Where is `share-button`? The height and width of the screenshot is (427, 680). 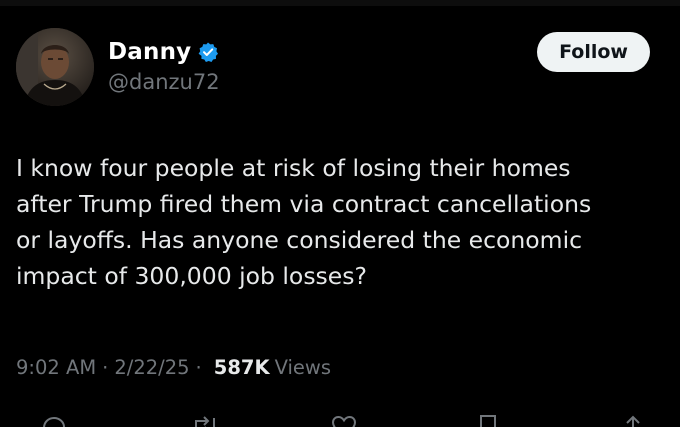 share-button is located at coordinates (636, 420).